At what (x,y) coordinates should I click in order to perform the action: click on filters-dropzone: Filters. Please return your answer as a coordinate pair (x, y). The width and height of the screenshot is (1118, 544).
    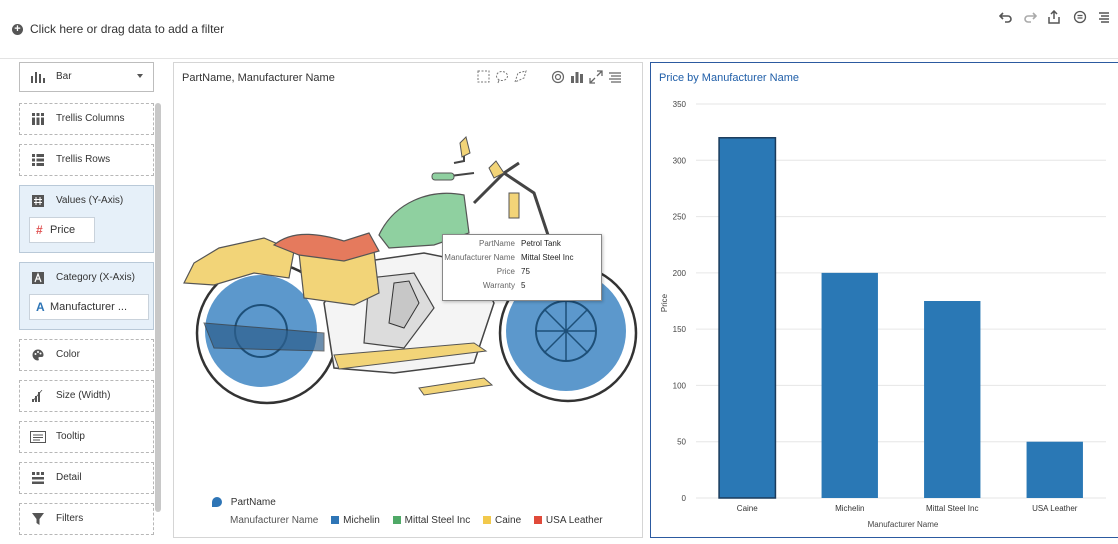
    Looking at the image, I should click on (86, 519).